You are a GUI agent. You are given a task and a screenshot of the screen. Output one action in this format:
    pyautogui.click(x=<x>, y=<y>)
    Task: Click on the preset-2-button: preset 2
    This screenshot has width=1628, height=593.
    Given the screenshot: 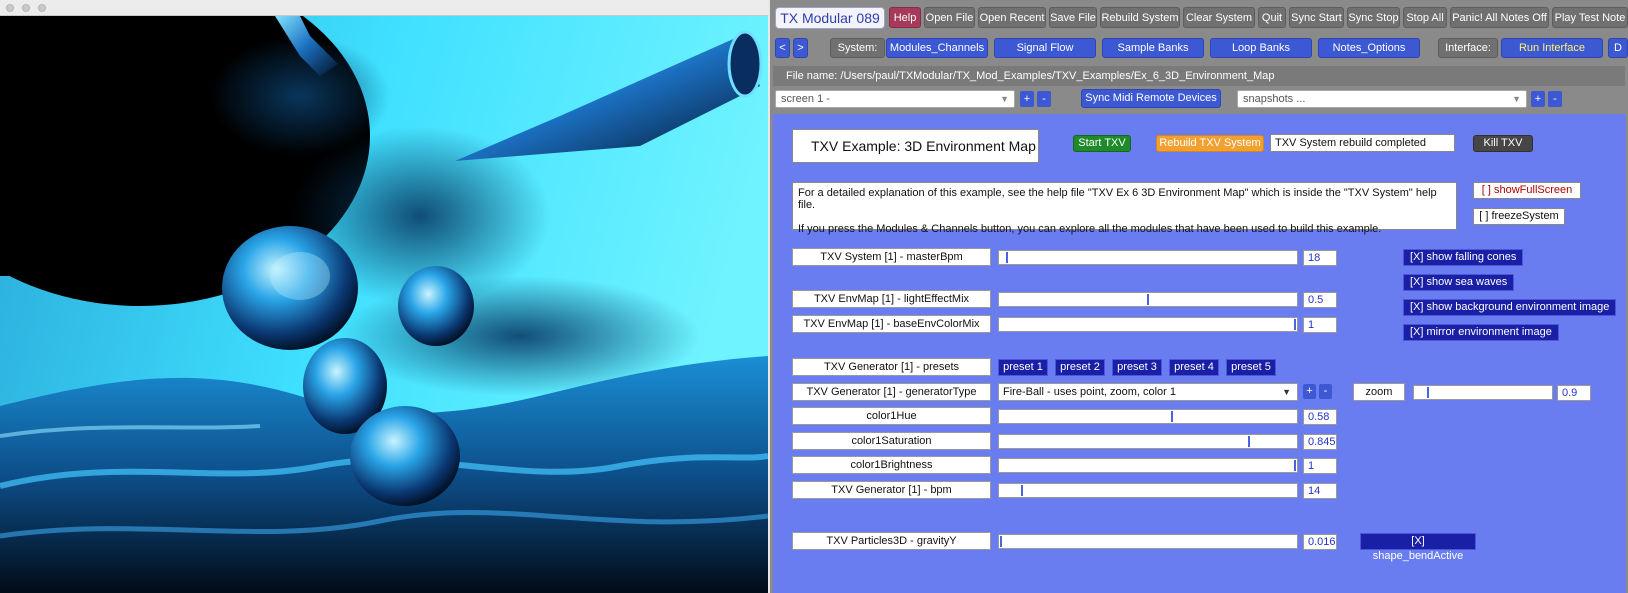 What is the action you would take?
    pyautogui.click(x=1080, y=367)
    